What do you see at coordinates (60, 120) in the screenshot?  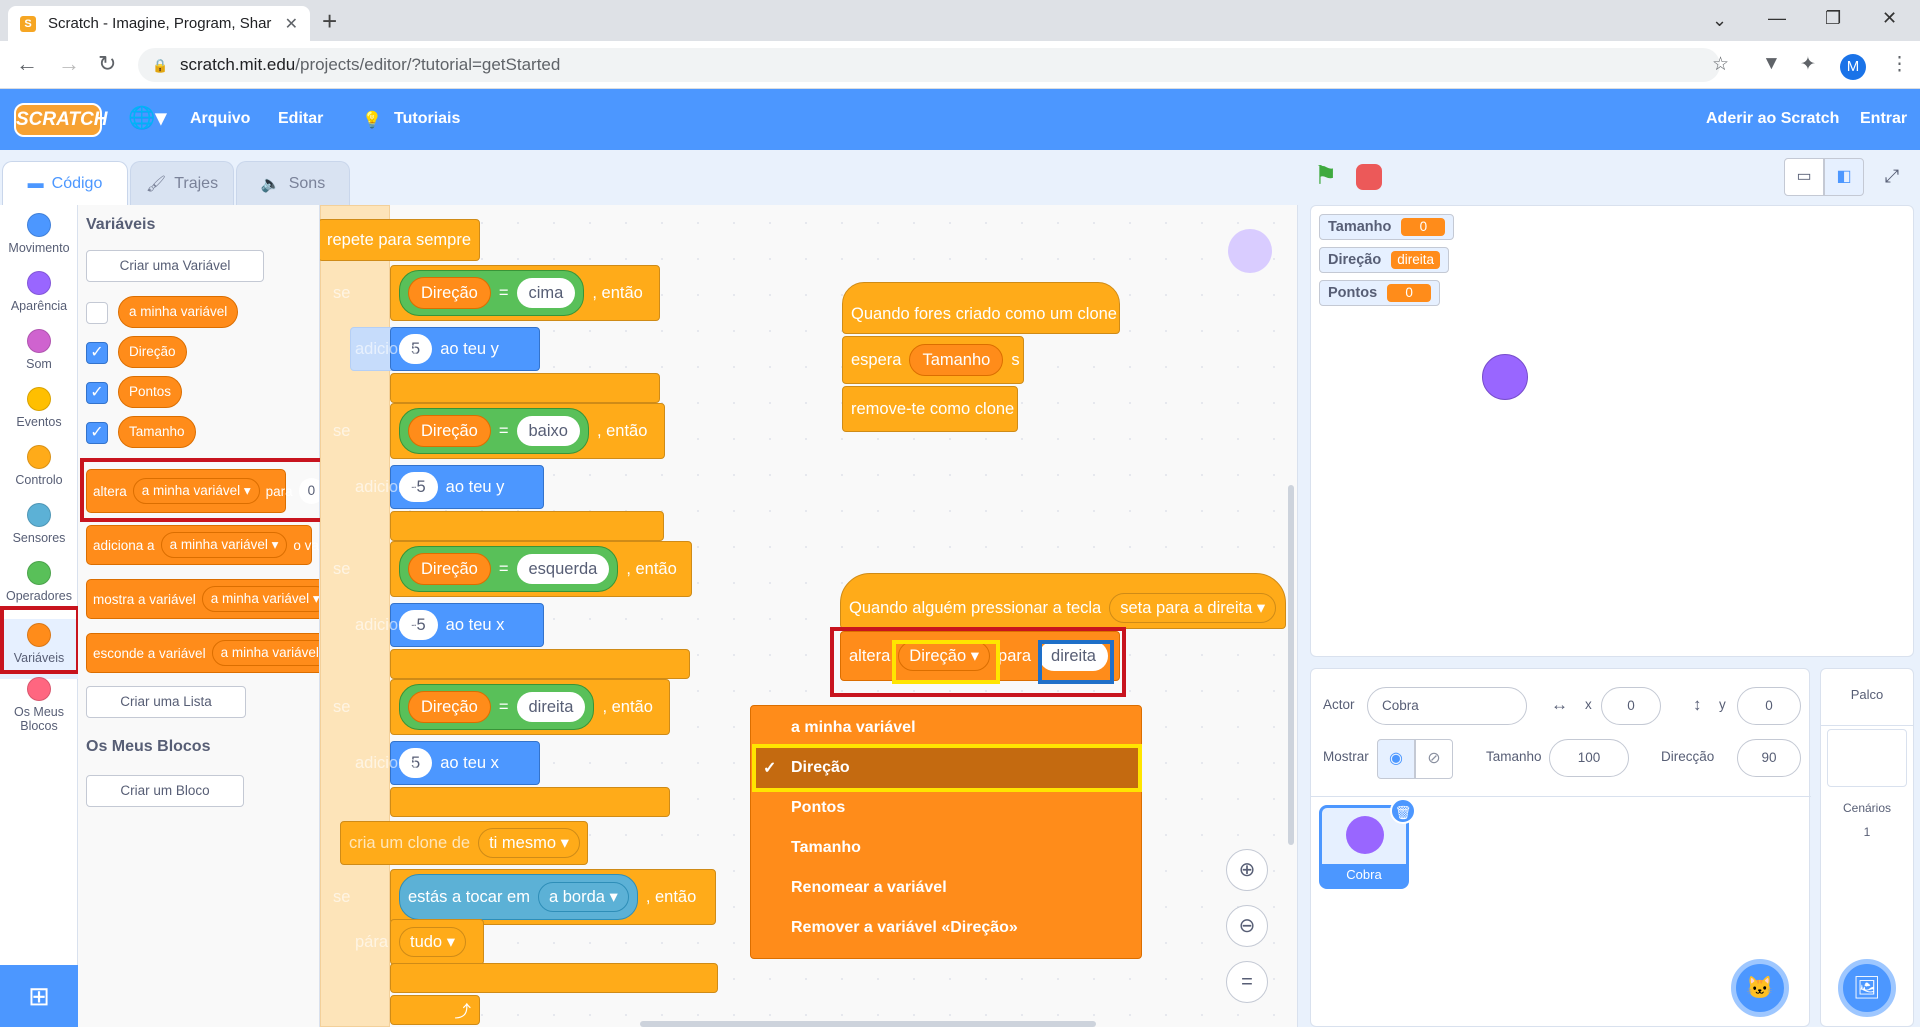 I see `scratch-logo: SCRATCH` at bounding box center [60, 120].